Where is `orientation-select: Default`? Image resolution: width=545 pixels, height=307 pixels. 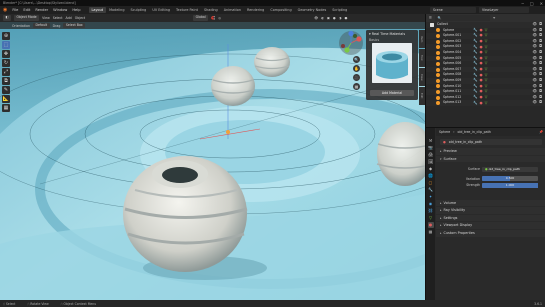
orientation-select: Default is located at coordinates (41, 25).